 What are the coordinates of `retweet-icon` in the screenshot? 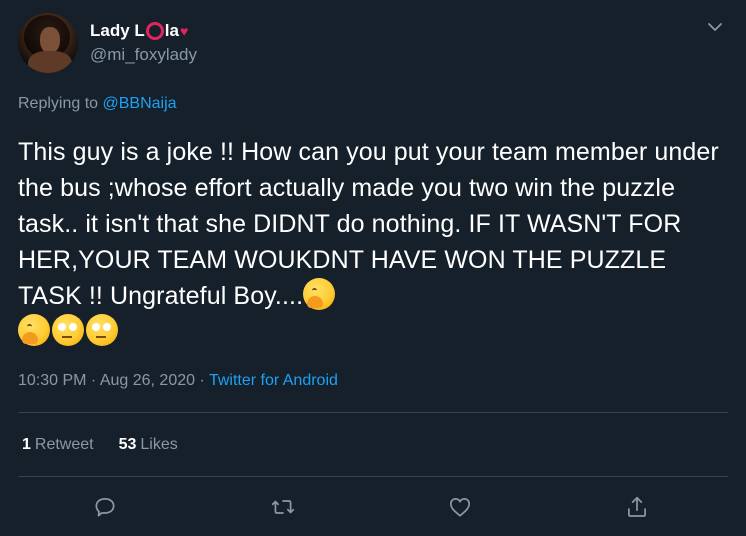 It's located at (283, 507).